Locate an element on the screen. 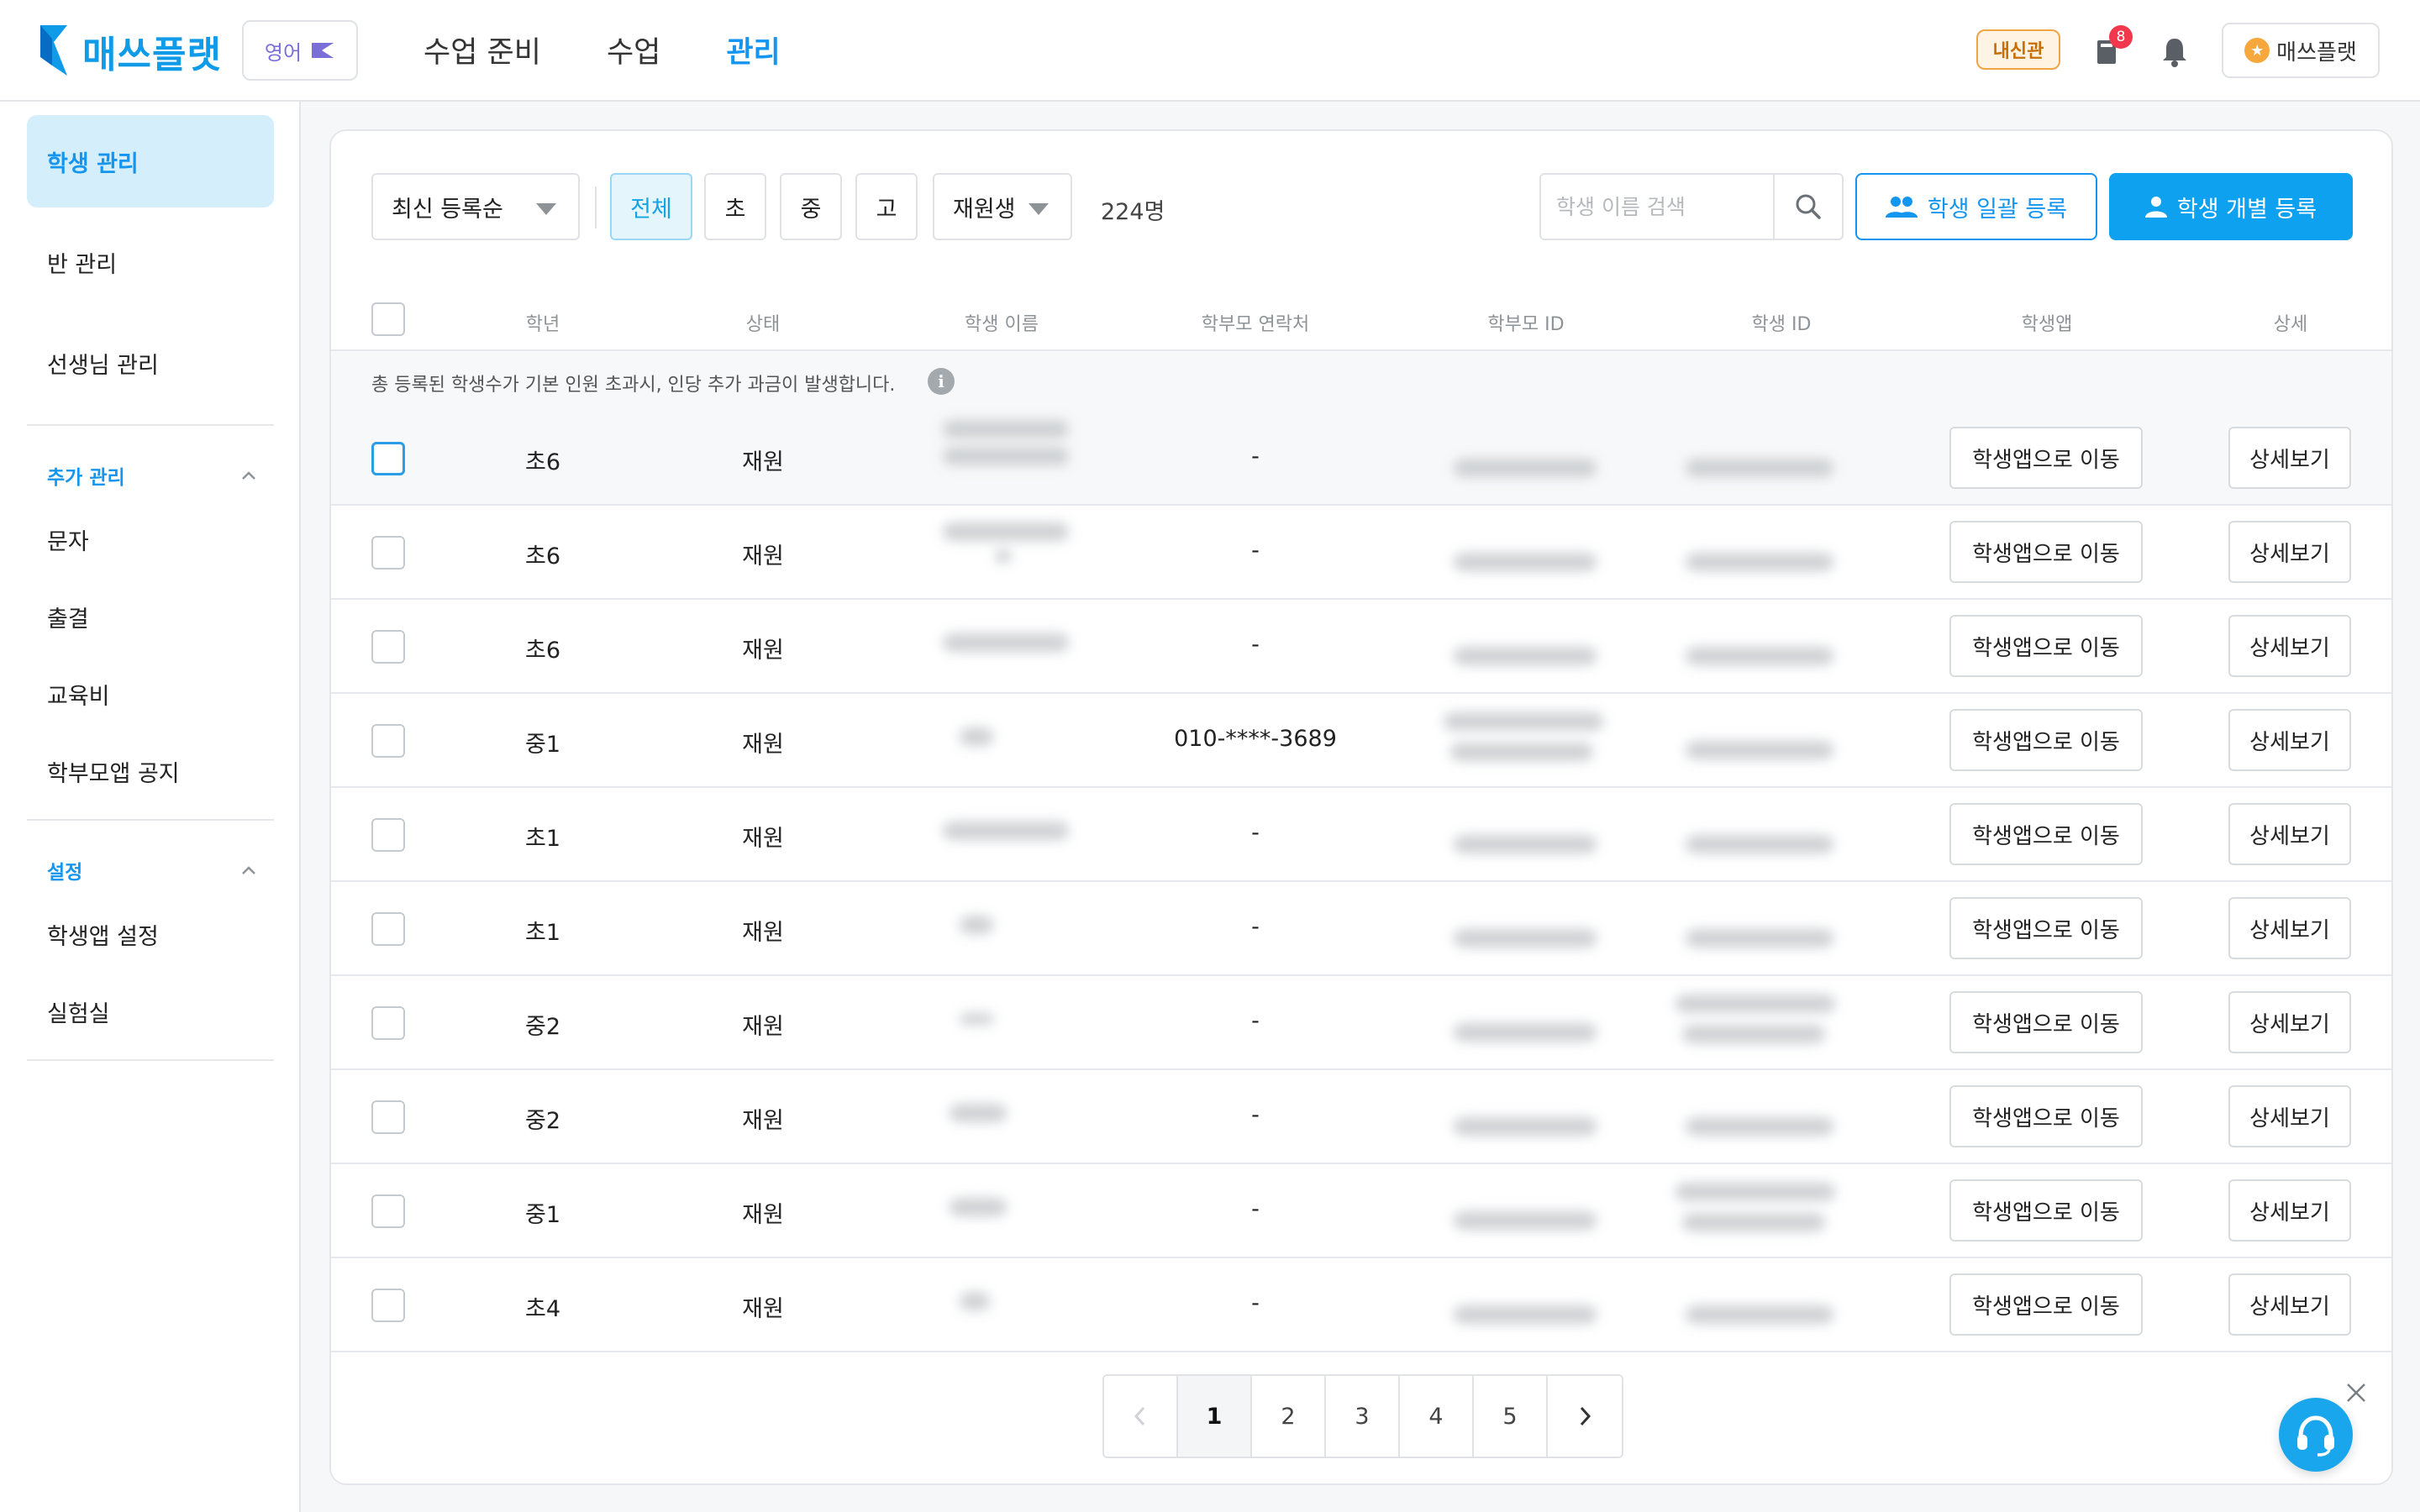  chevron-right-icon is located at coordinates (1586, 1416).